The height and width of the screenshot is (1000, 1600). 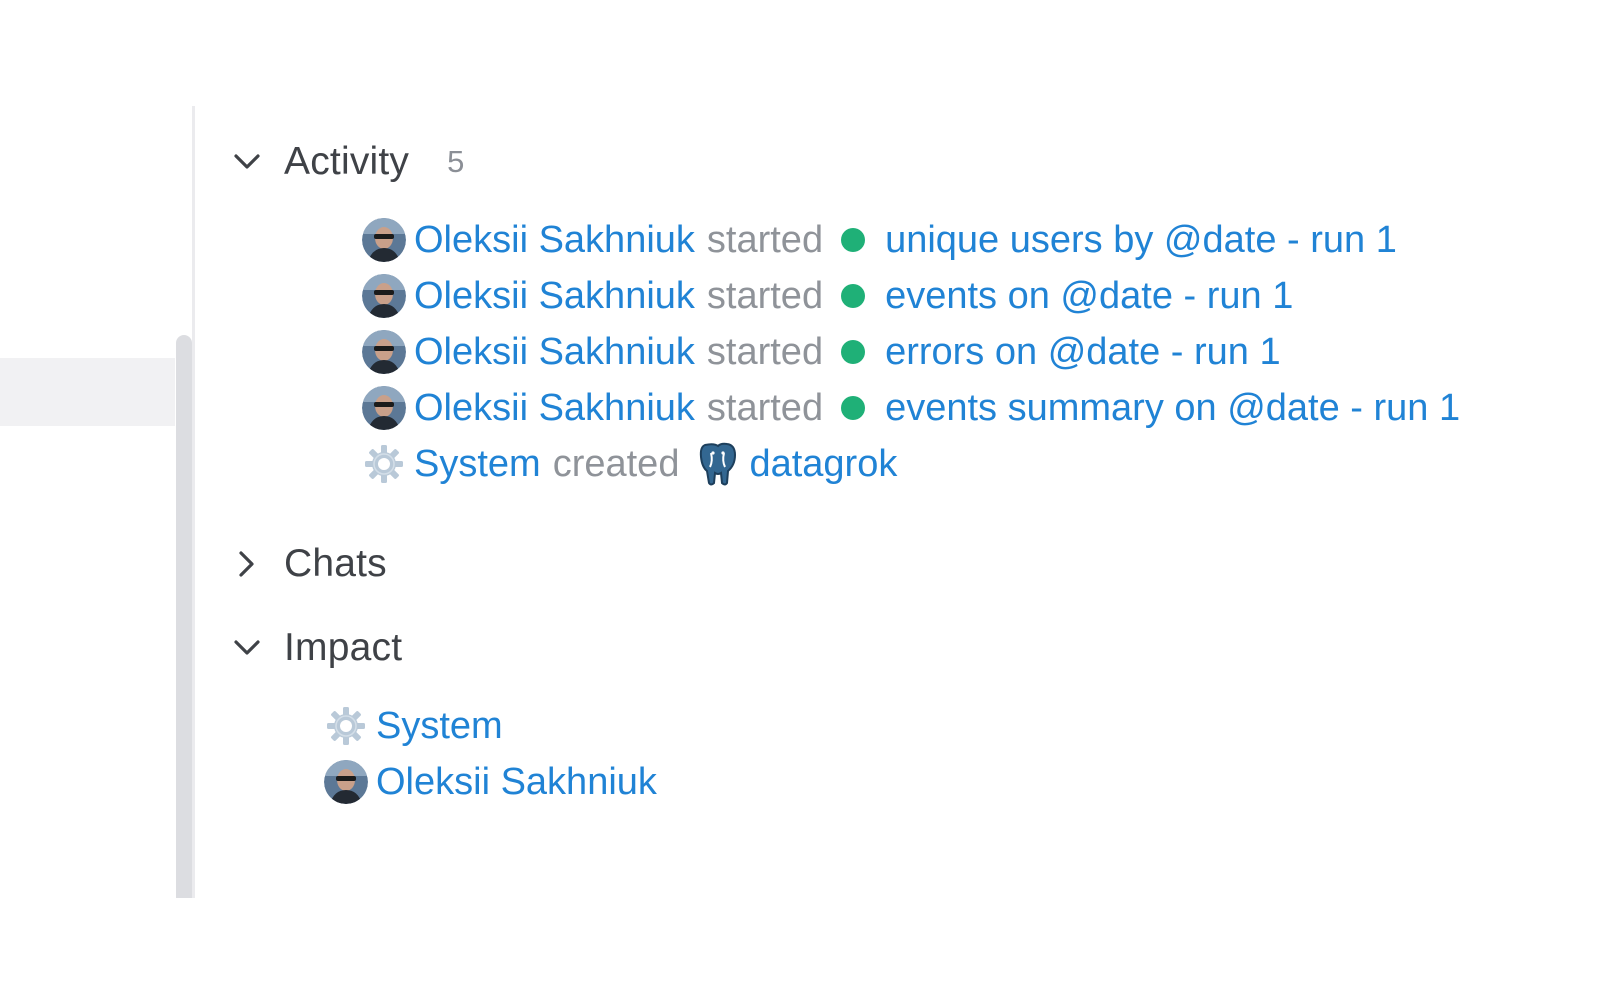 What do you see at coordinates (193, 502) in the screenshot?
I see `panel-divider` at bounding box center [193, 502].